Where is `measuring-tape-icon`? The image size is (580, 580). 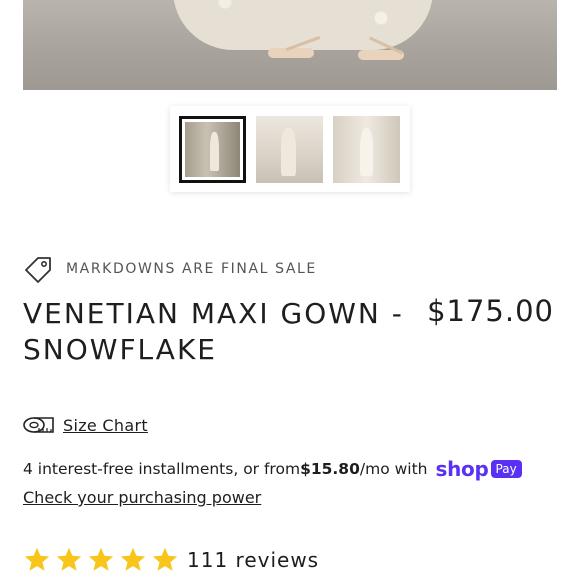 measuring-tape-icon is located at coordinates (38, 425).